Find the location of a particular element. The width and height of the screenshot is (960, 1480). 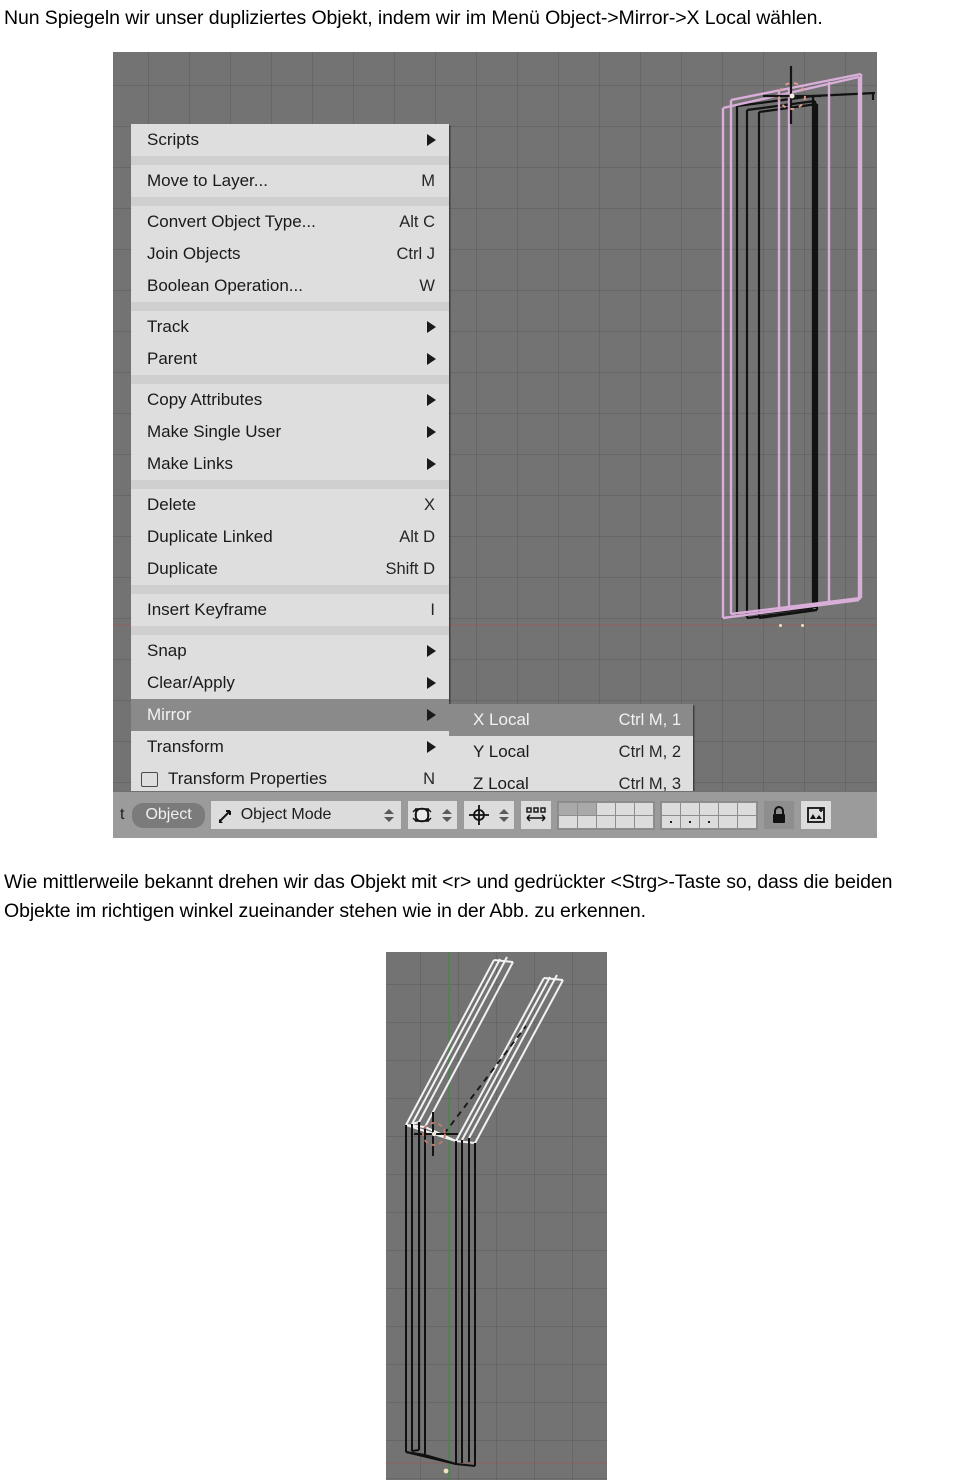

mode-selector: Object Mode is located at coordinates (305, 815).